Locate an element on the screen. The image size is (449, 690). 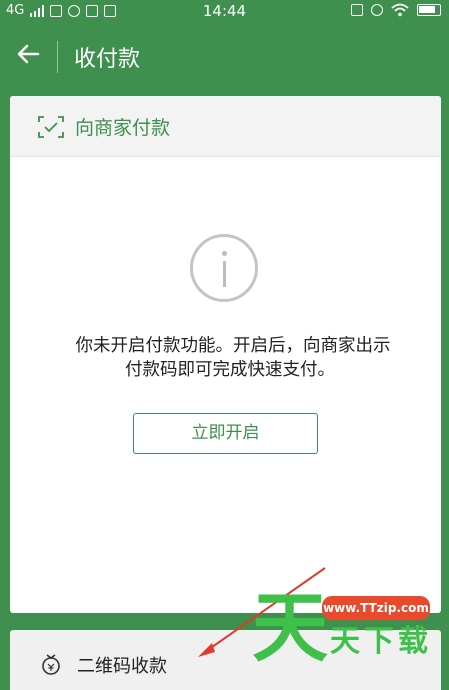
page-title: 收付款 is located at coordinates (107, 59).